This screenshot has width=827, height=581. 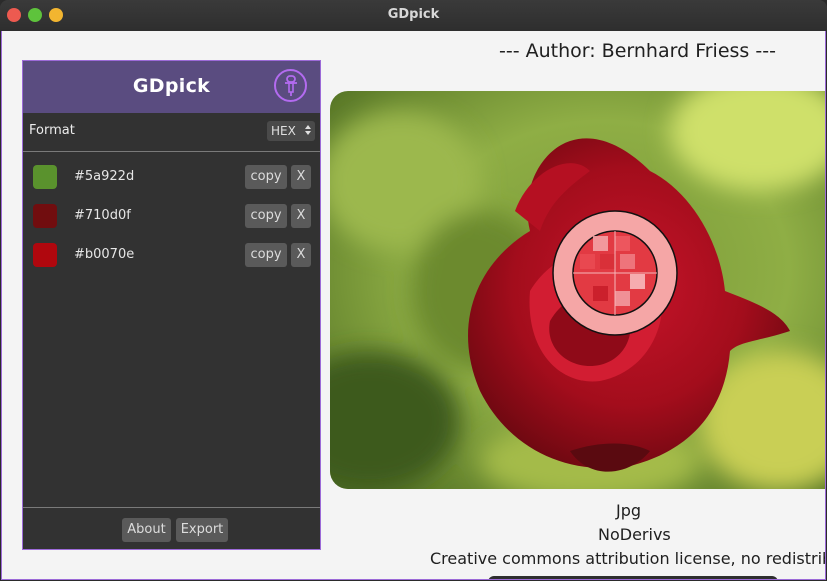 I want to click on author-credit: --- Author: Bernhard Friess ---, so click(x=637, y=51).